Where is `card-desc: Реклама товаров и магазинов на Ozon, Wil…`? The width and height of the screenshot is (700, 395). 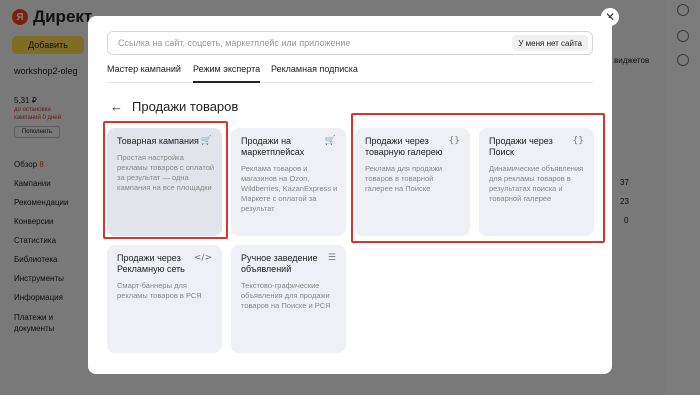
card-desc: Реклама товаров и магазинов на Ozon, Wil… is located at coordinates (289, 188).